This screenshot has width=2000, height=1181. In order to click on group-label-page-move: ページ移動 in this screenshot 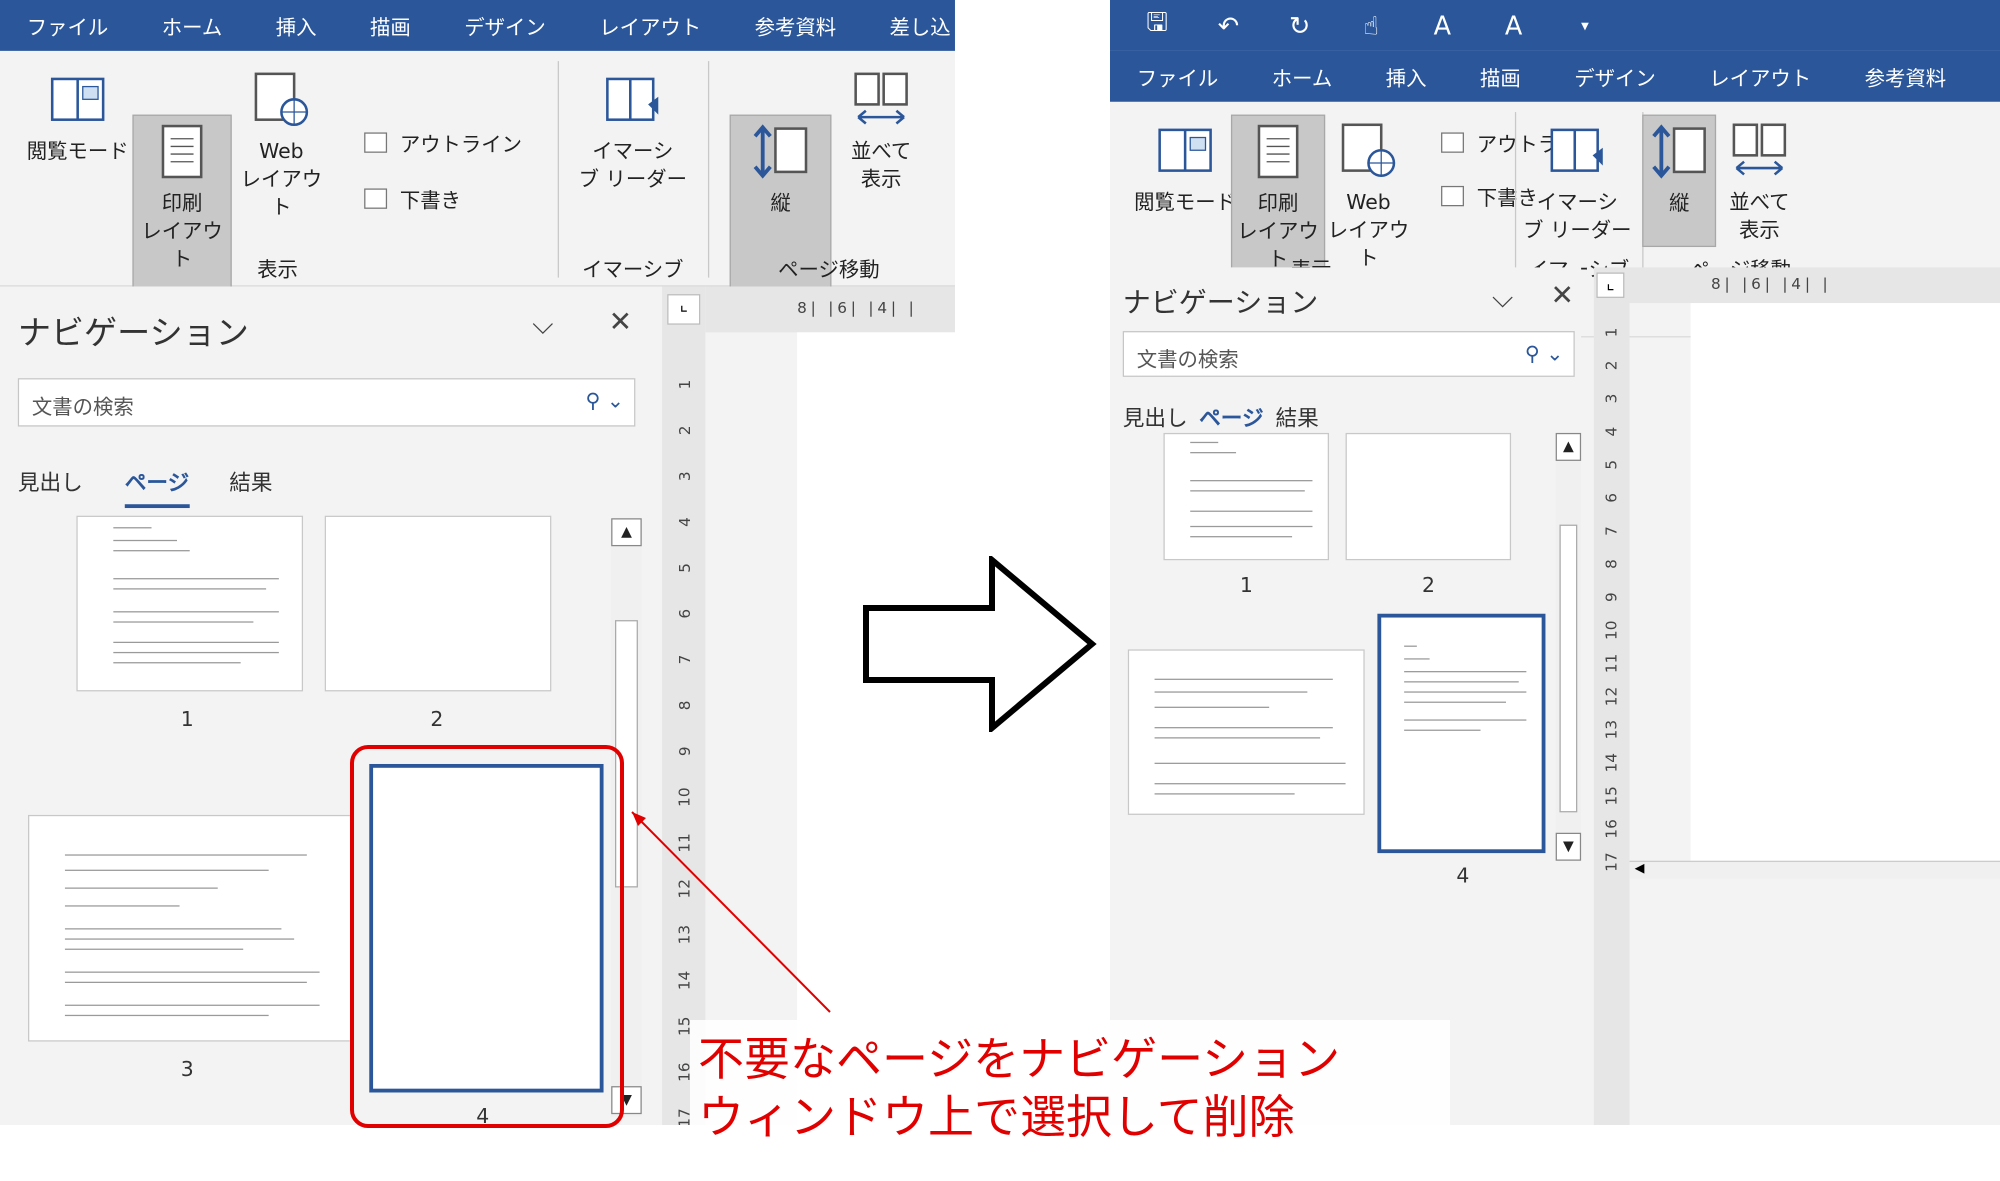, I will do `click(829, 269)`.